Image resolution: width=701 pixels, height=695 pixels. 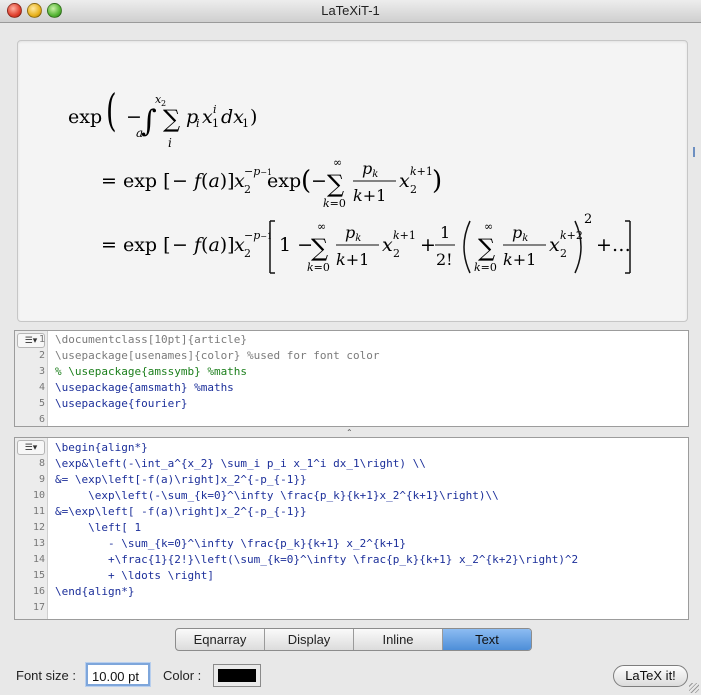 What do you see at coordinates (94, 591) in the screenshot?
I see `code-line: \end{align*}` at bounding box center [94, 591].